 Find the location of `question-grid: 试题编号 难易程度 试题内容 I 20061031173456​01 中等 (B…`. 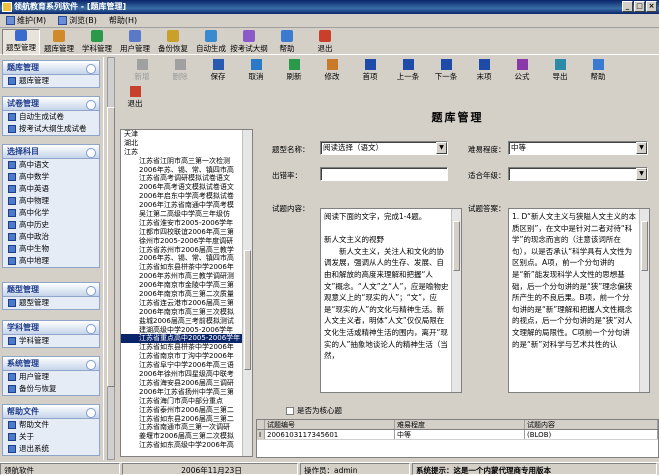

question-grid: 试题编号 难易程度 试题内容 I 20061031173456​01 中等 (B… is located at coordinates (457, 438).